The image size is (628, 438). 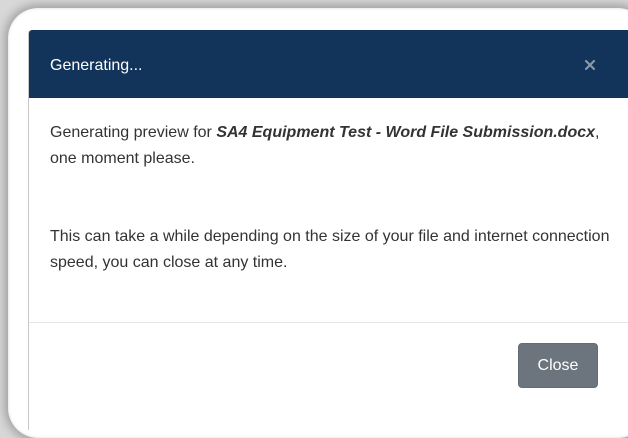 I want to click on close-icon, so click(x=590, y=65).